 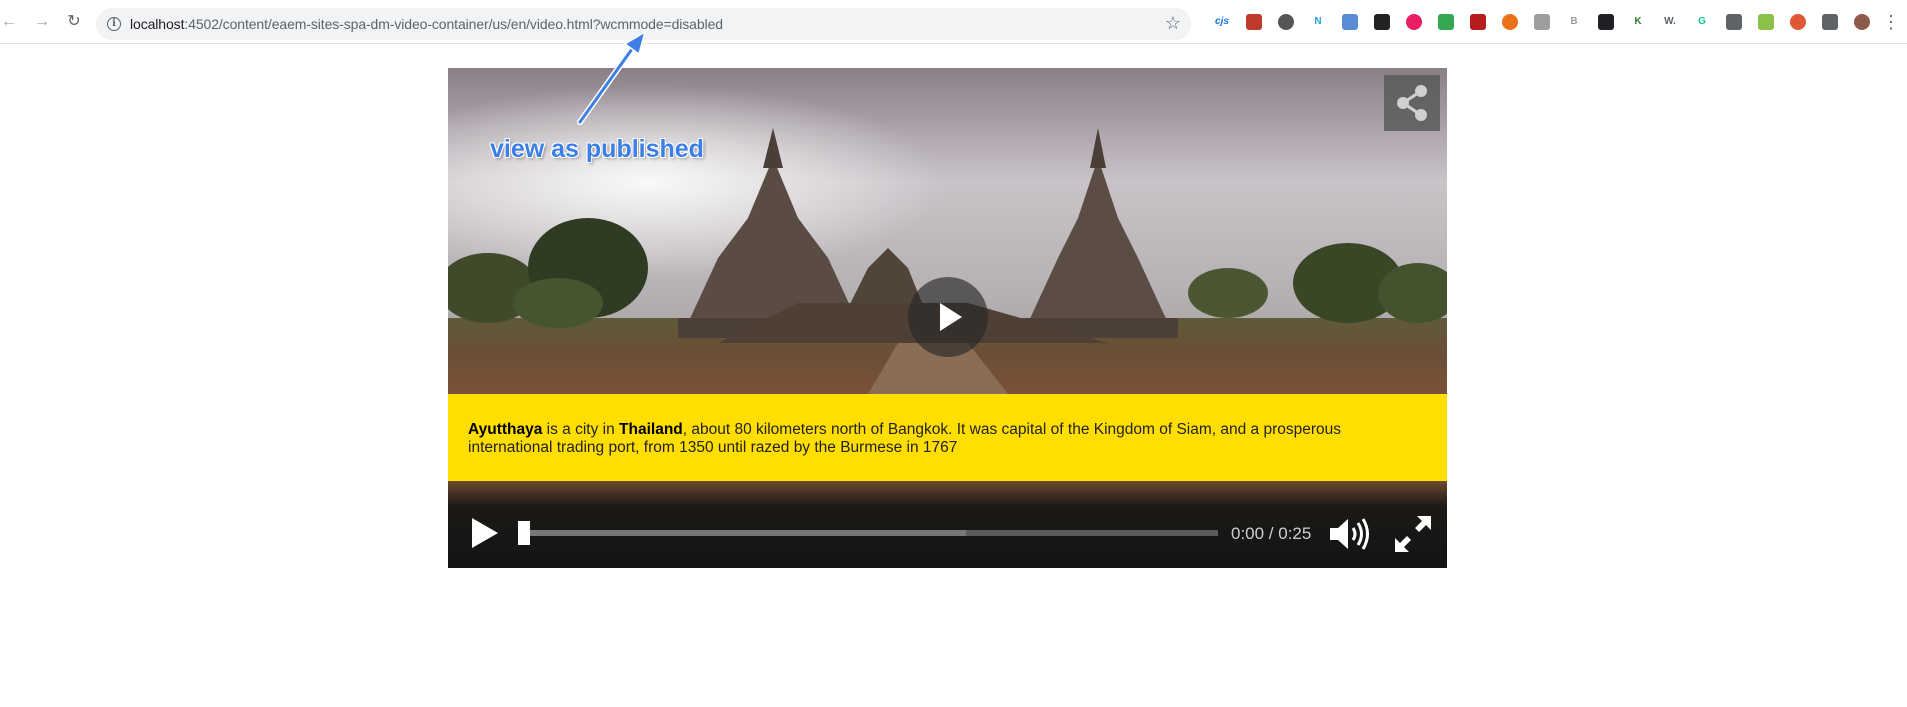 I want to click on n-extension-icon: N, so click(x=1318, y=22).